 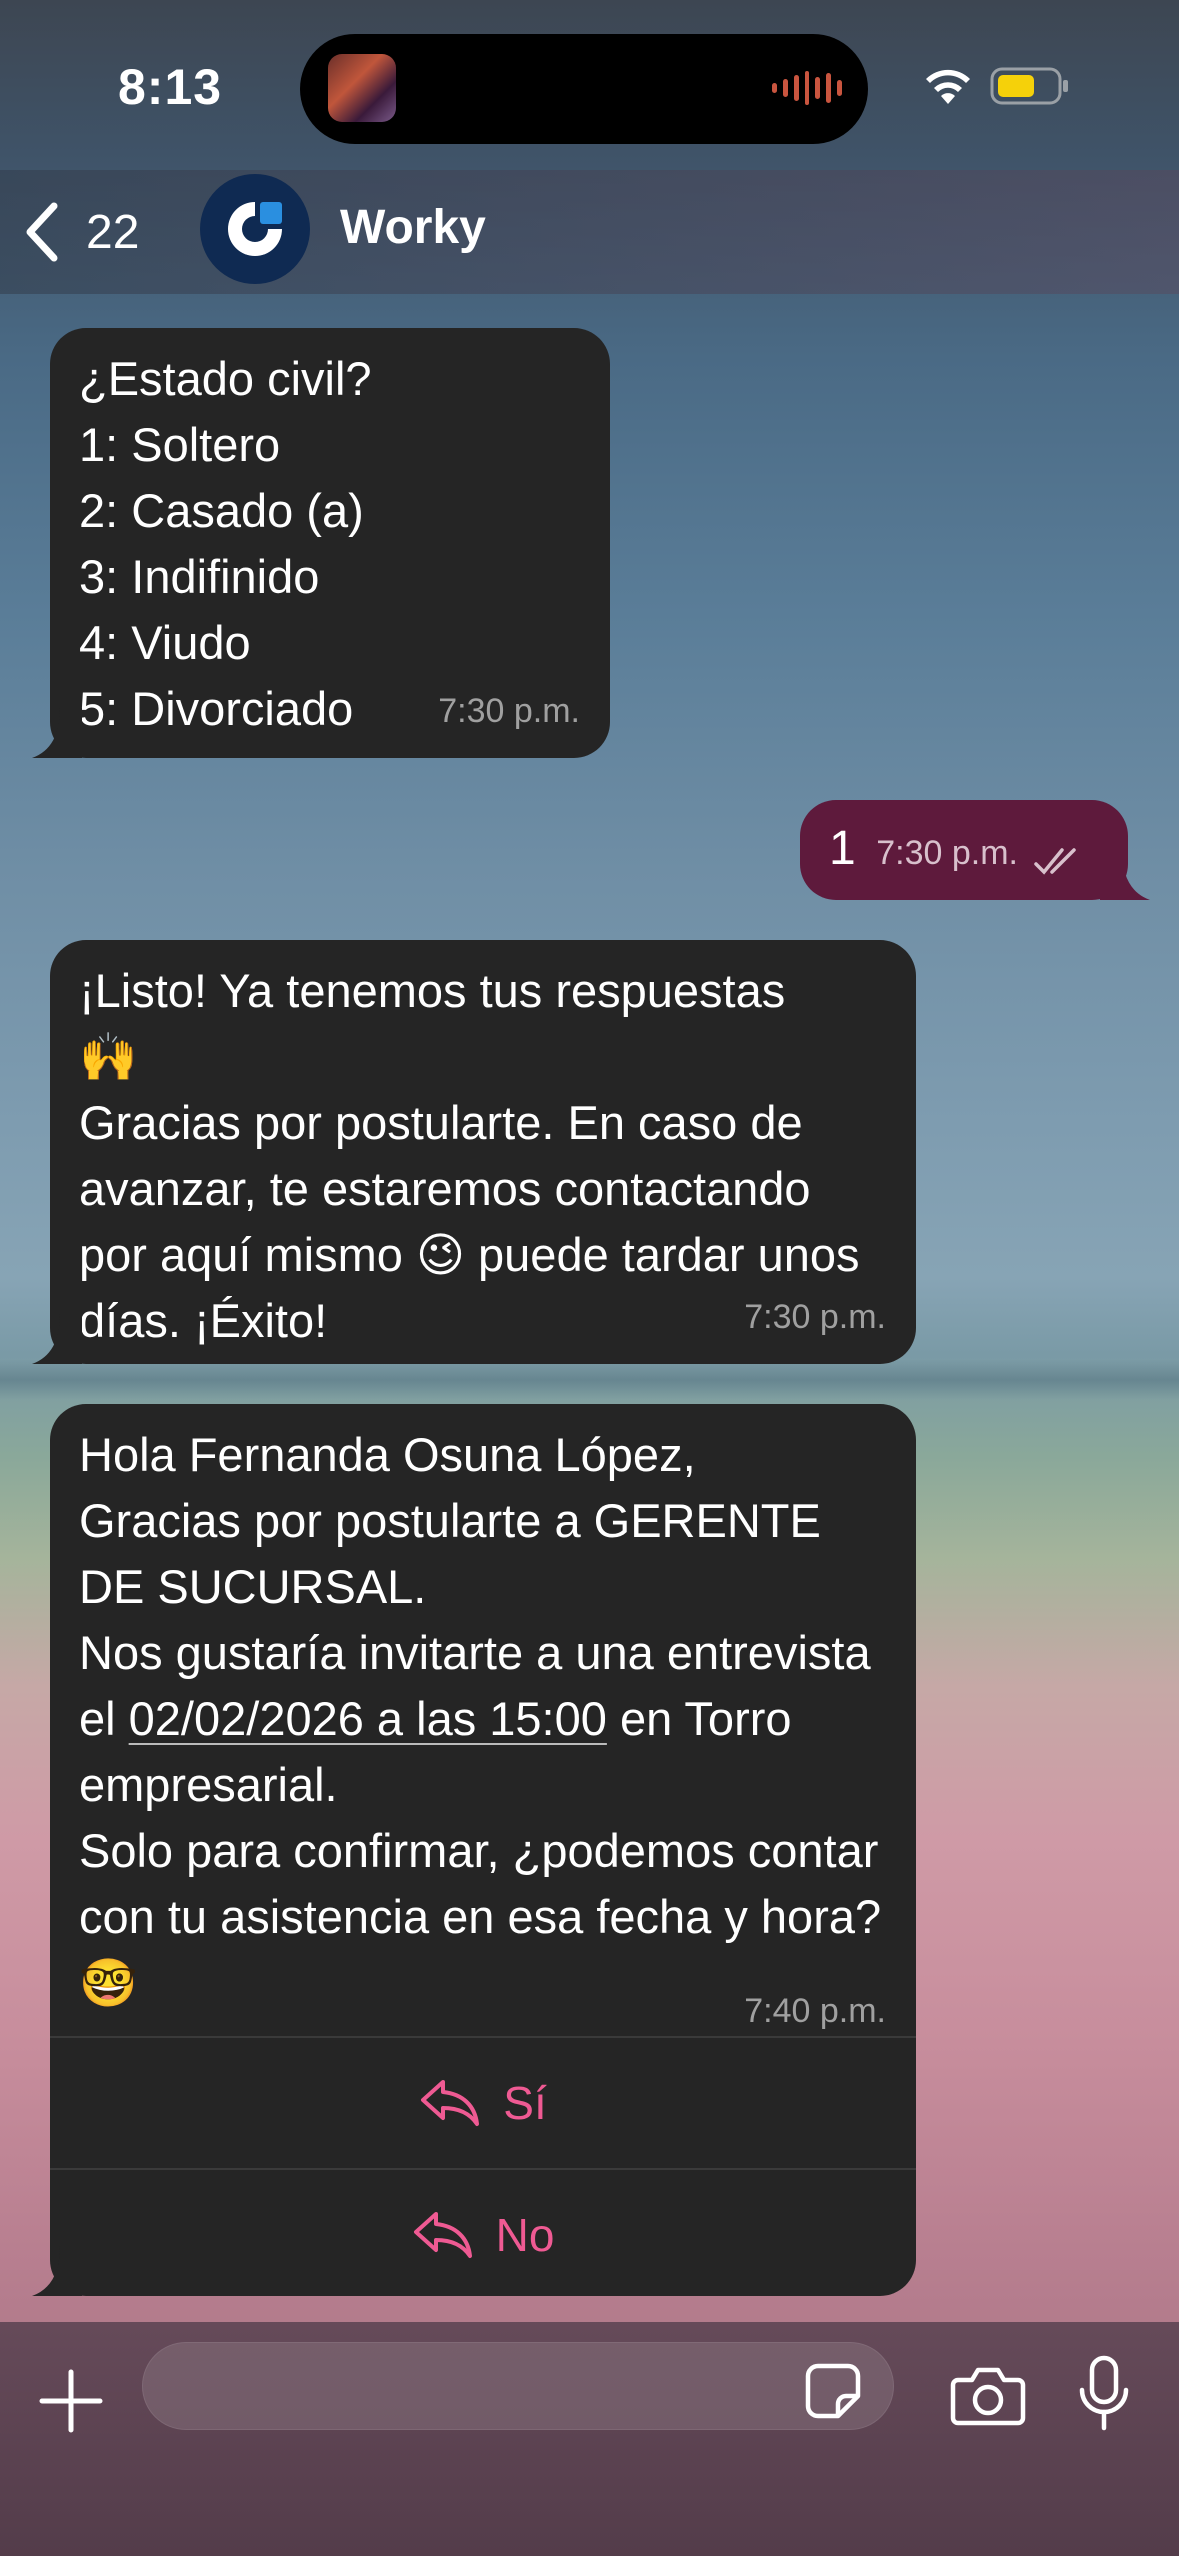 I want to click on double-check-read-icon, so click(x=1055, y=861).